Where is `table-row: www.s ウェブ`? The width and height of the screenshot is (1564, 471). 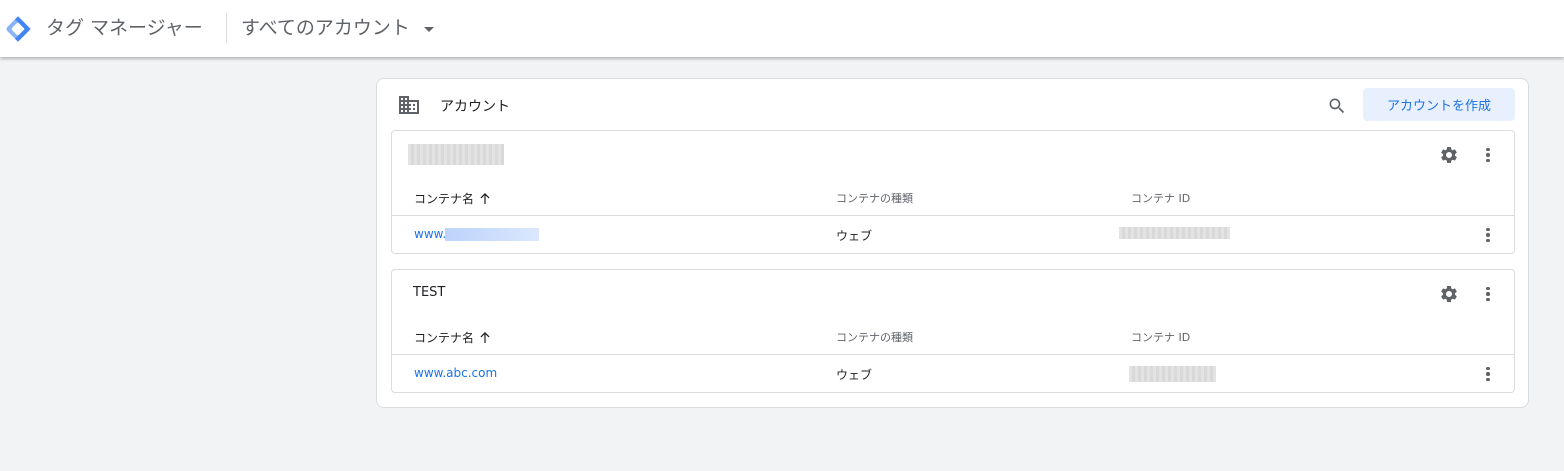
table-row: www.s ウェブ is located at coordinates (953, 235).